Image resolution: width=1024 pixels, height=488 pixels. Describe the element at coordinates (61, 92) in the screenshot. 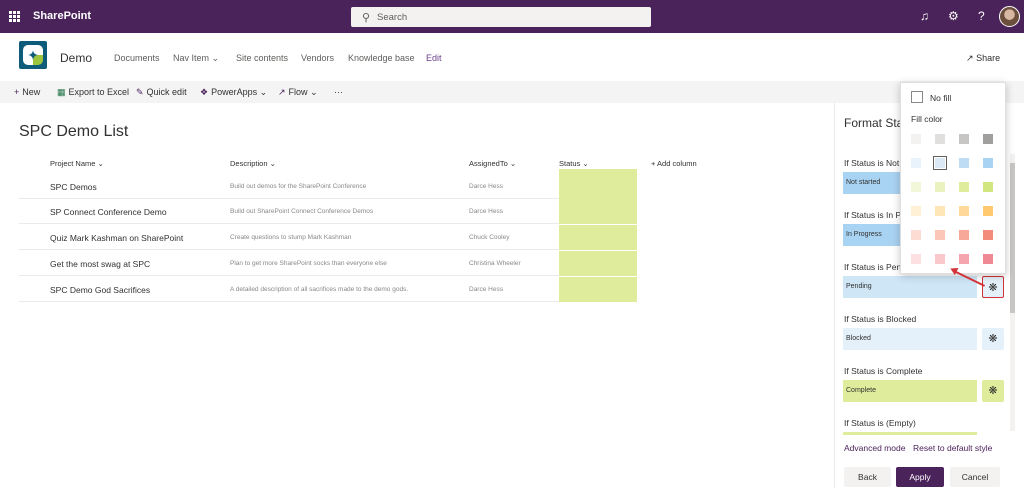

I see `excel-icon: ▦` at that location.